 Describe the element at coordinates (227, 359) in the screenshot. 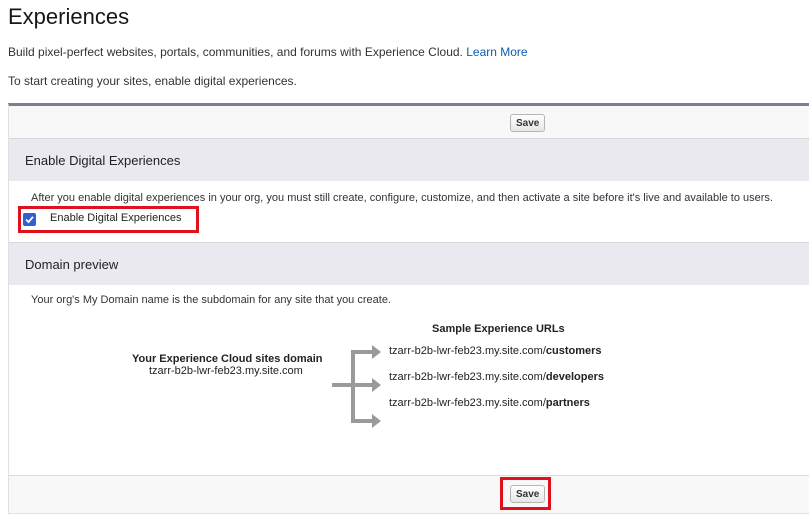

I see `domain-title: Your Experience Cloud sites domain` at that location.